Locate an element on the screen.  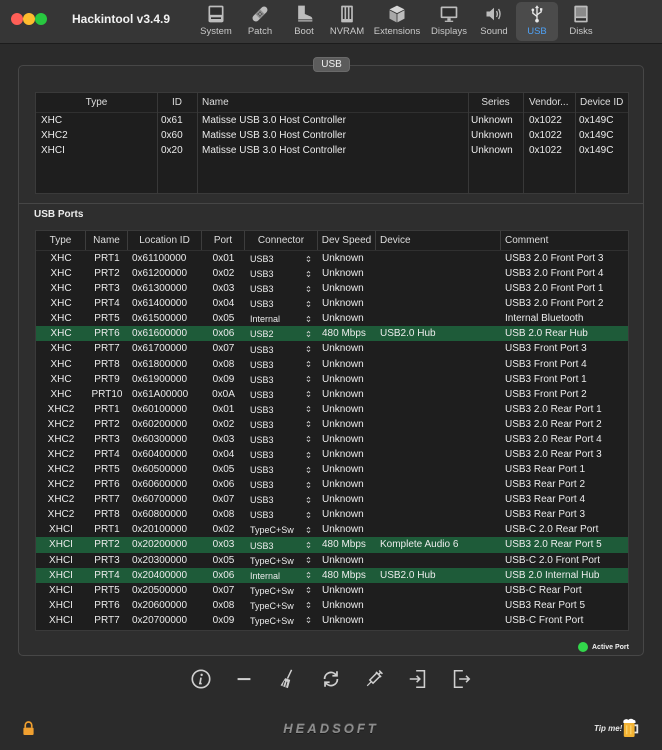
toolbar-item-extensions: Extensions is located at coordinates (397, 21).